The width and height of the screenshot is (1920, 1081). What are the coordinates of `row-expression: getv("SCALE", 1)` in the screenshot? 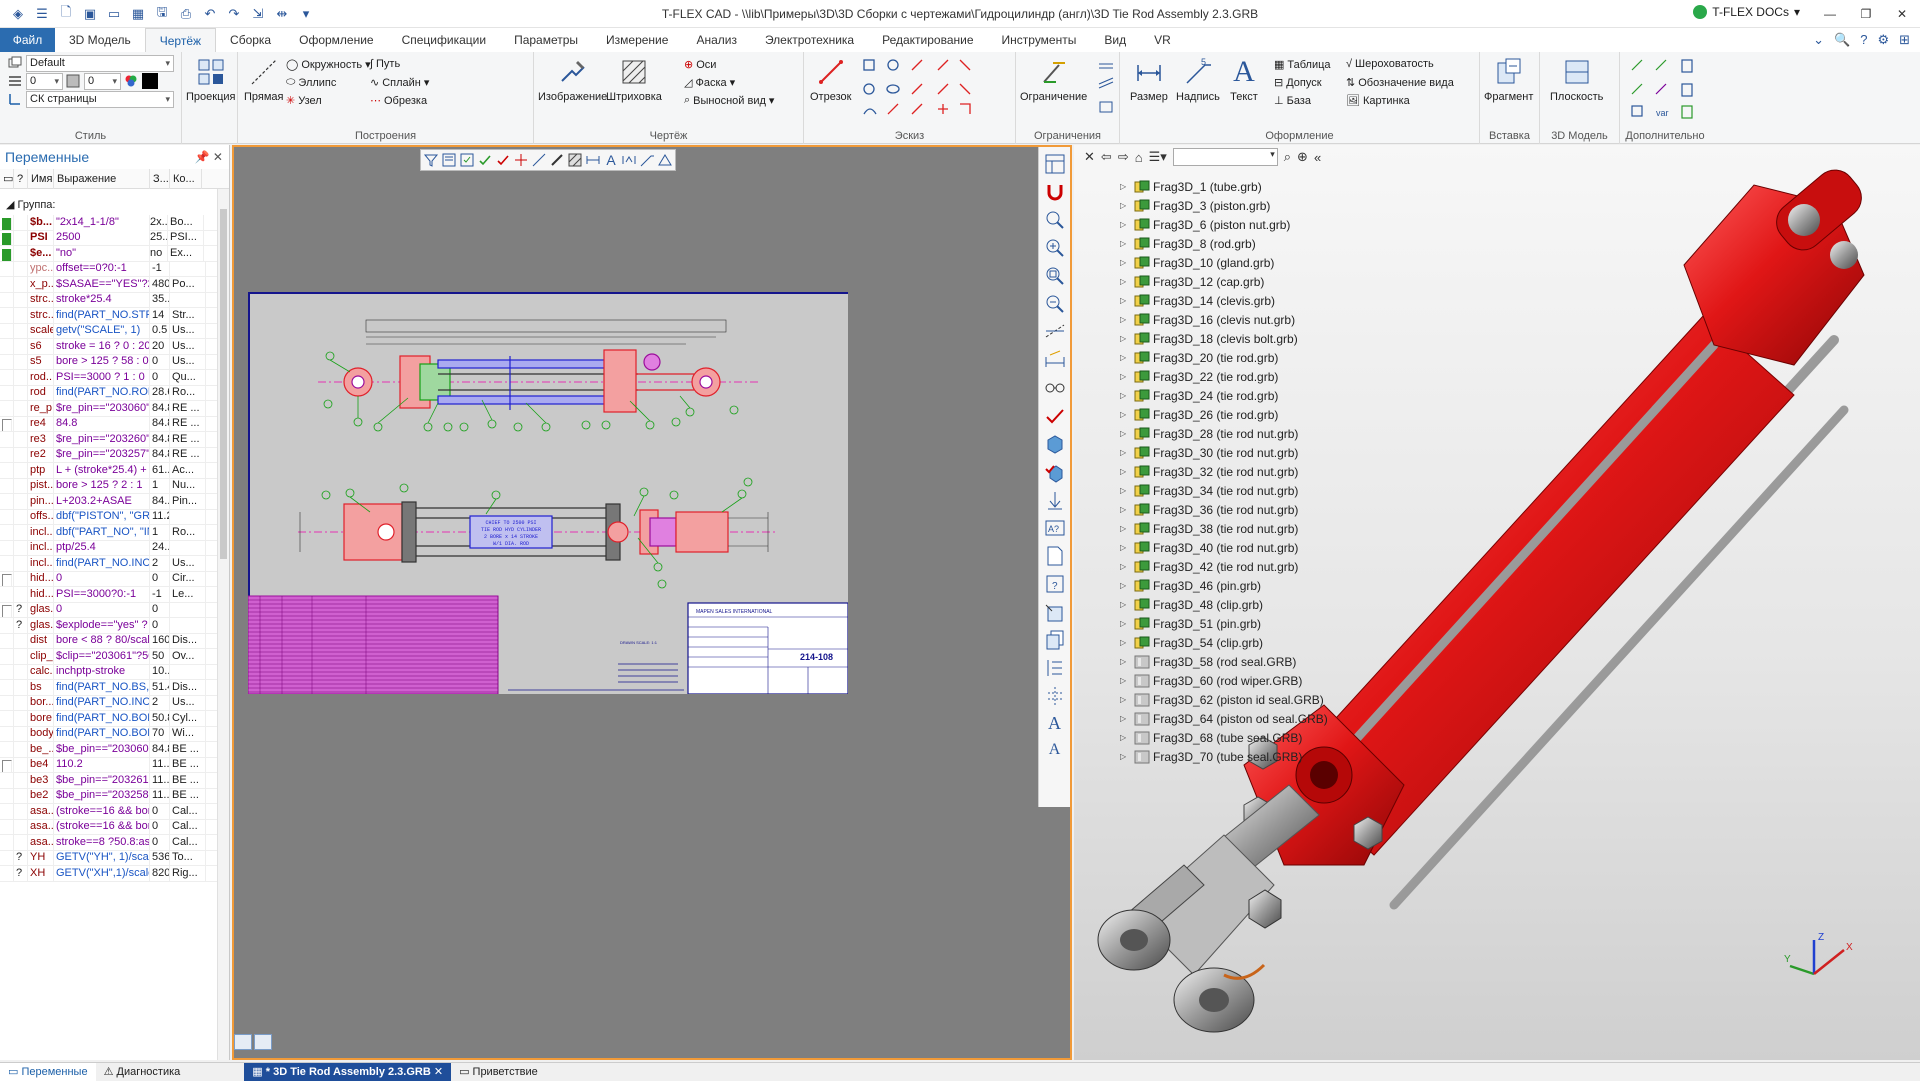 It's located at (102, 331).